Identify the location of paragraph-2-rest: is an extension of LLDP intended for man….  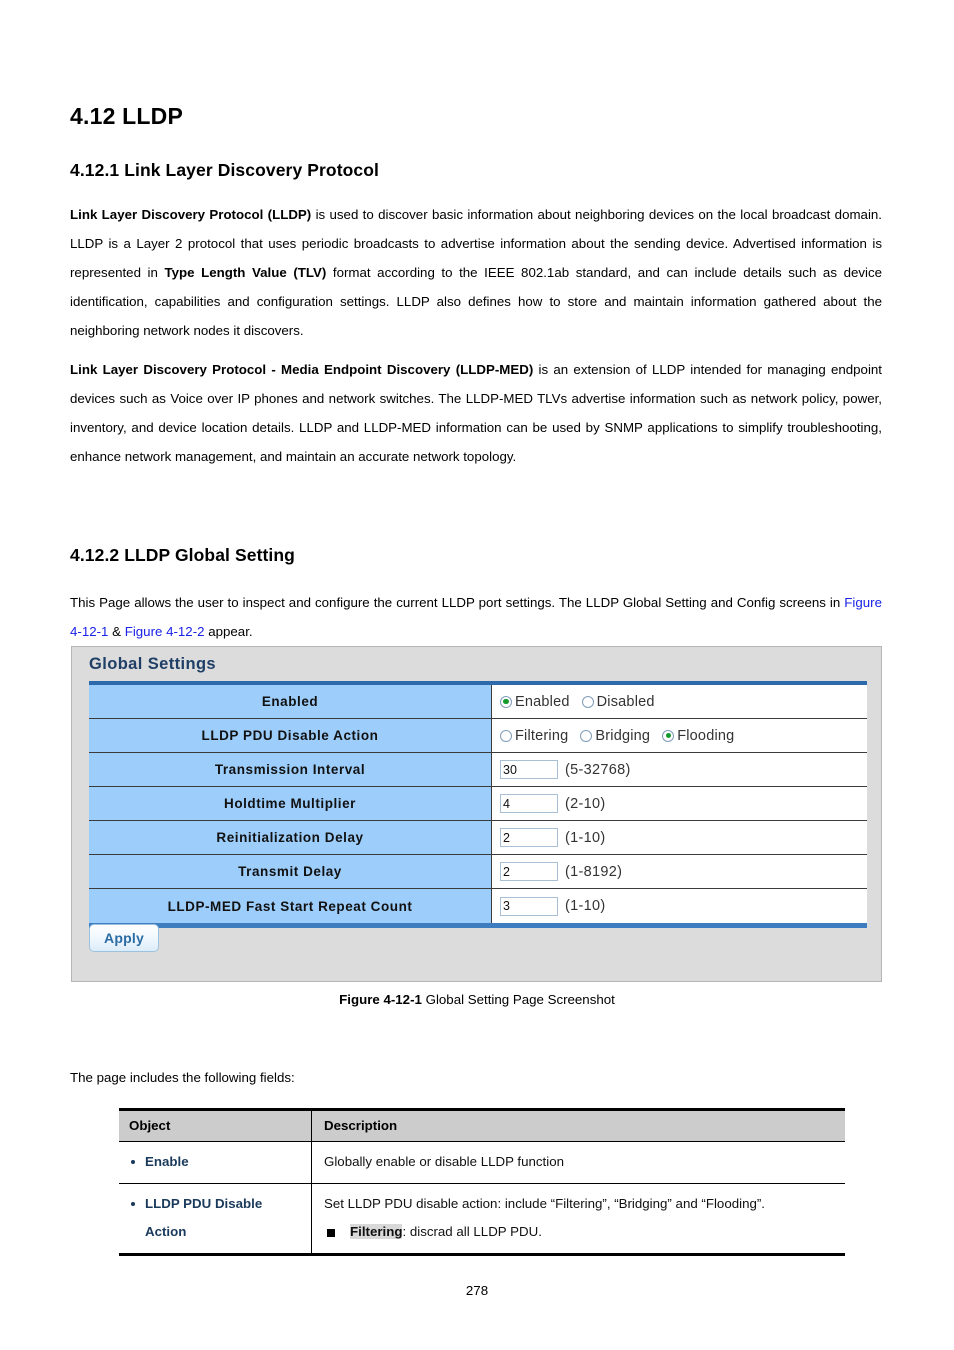
(476, 413).